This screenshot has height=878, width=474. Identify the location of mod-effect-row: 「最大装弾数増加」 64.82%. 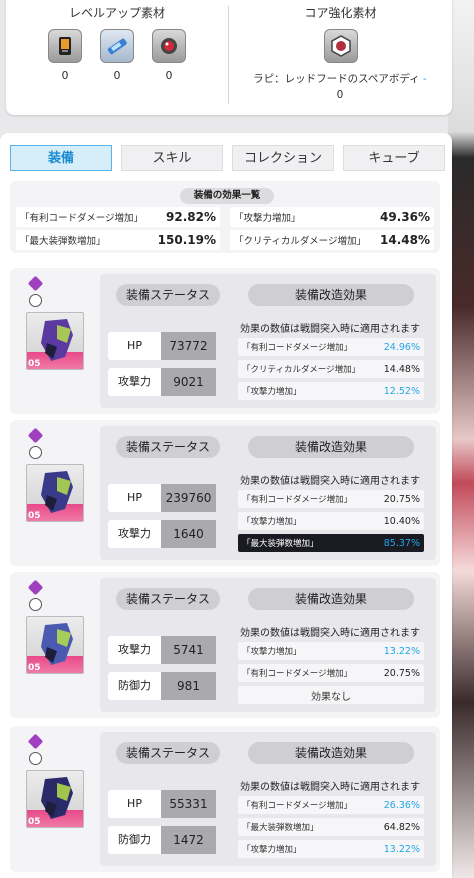
(331, 827).